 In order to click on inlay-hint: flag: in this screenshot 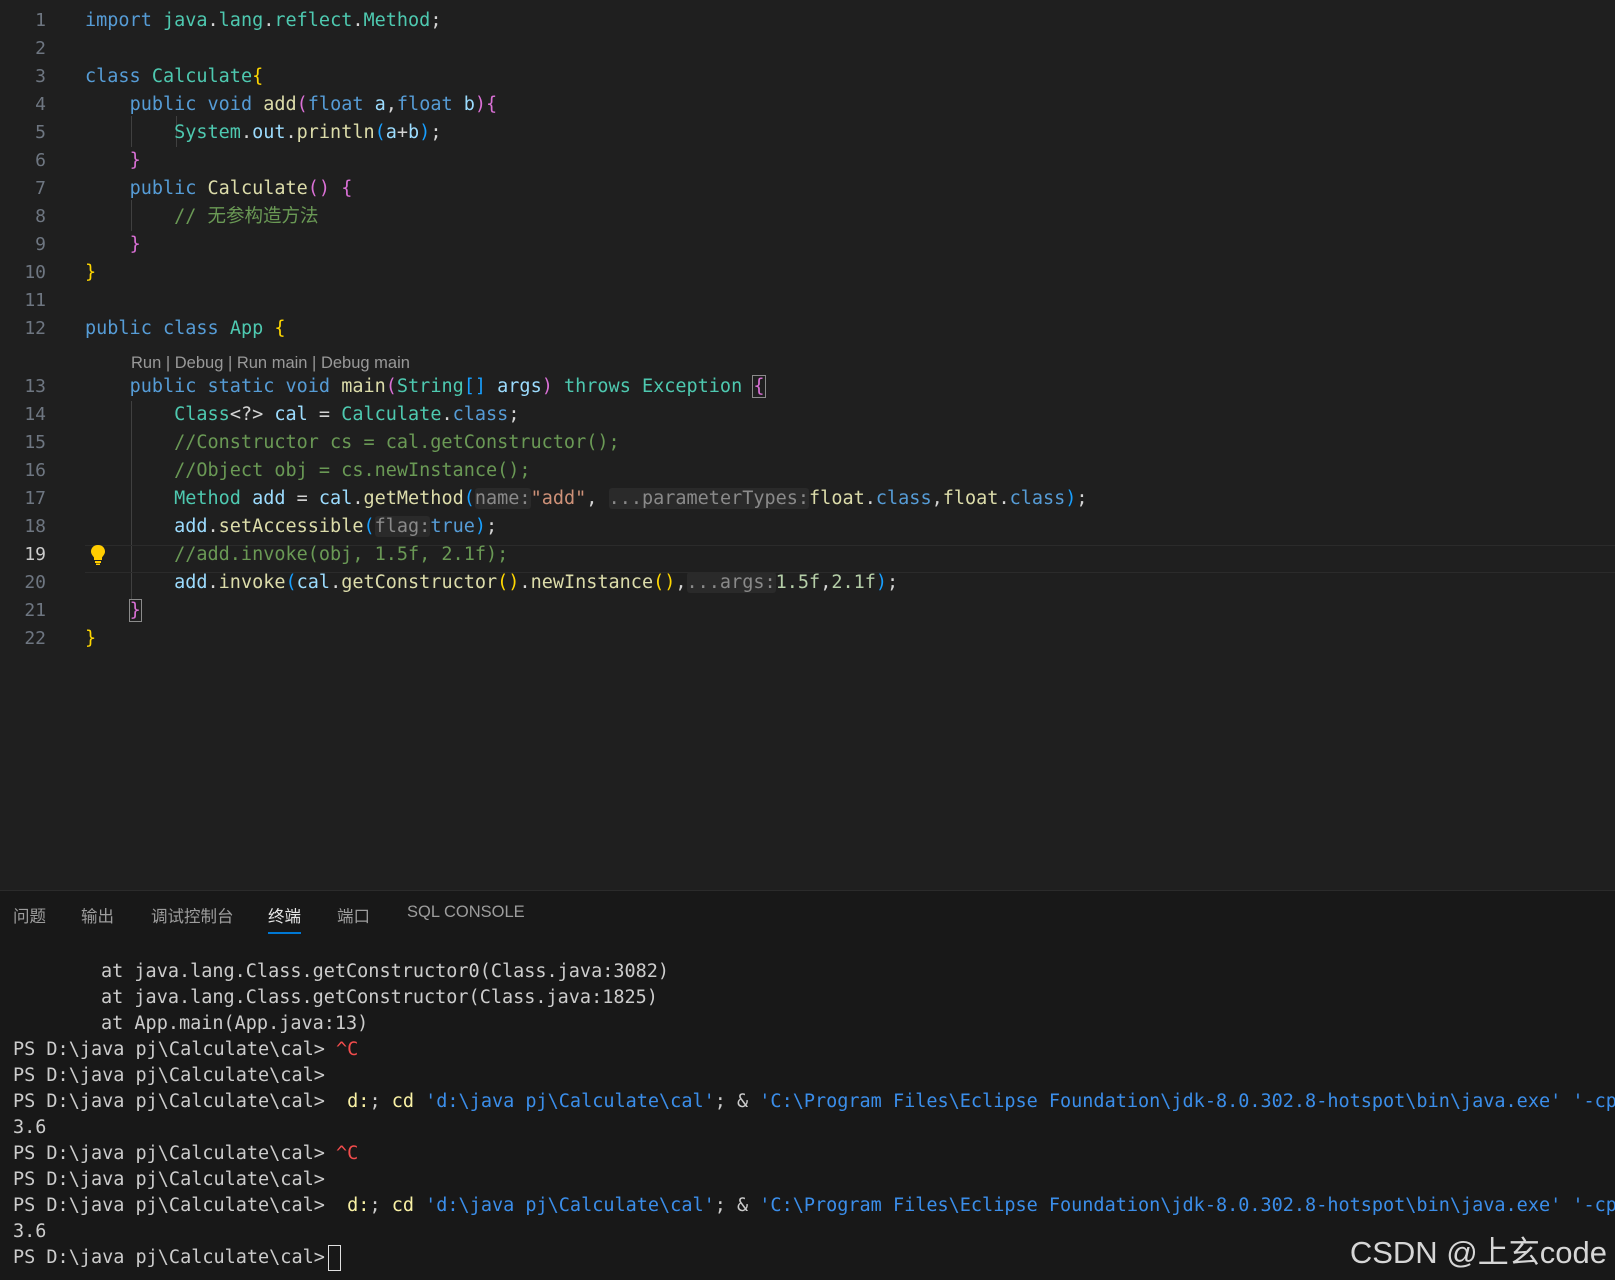, I will do `click(402, 526)`.